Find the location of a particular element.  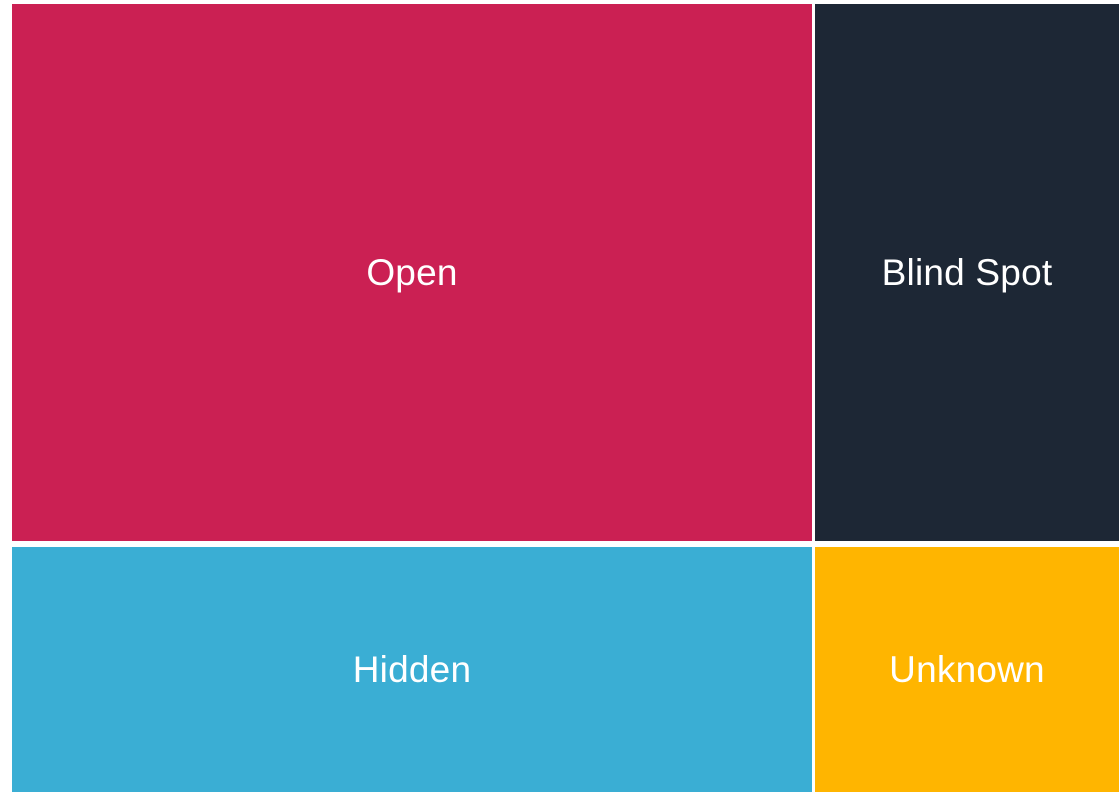

hidden-quadrant-label: Hidden is located at coordinates (412, 669).